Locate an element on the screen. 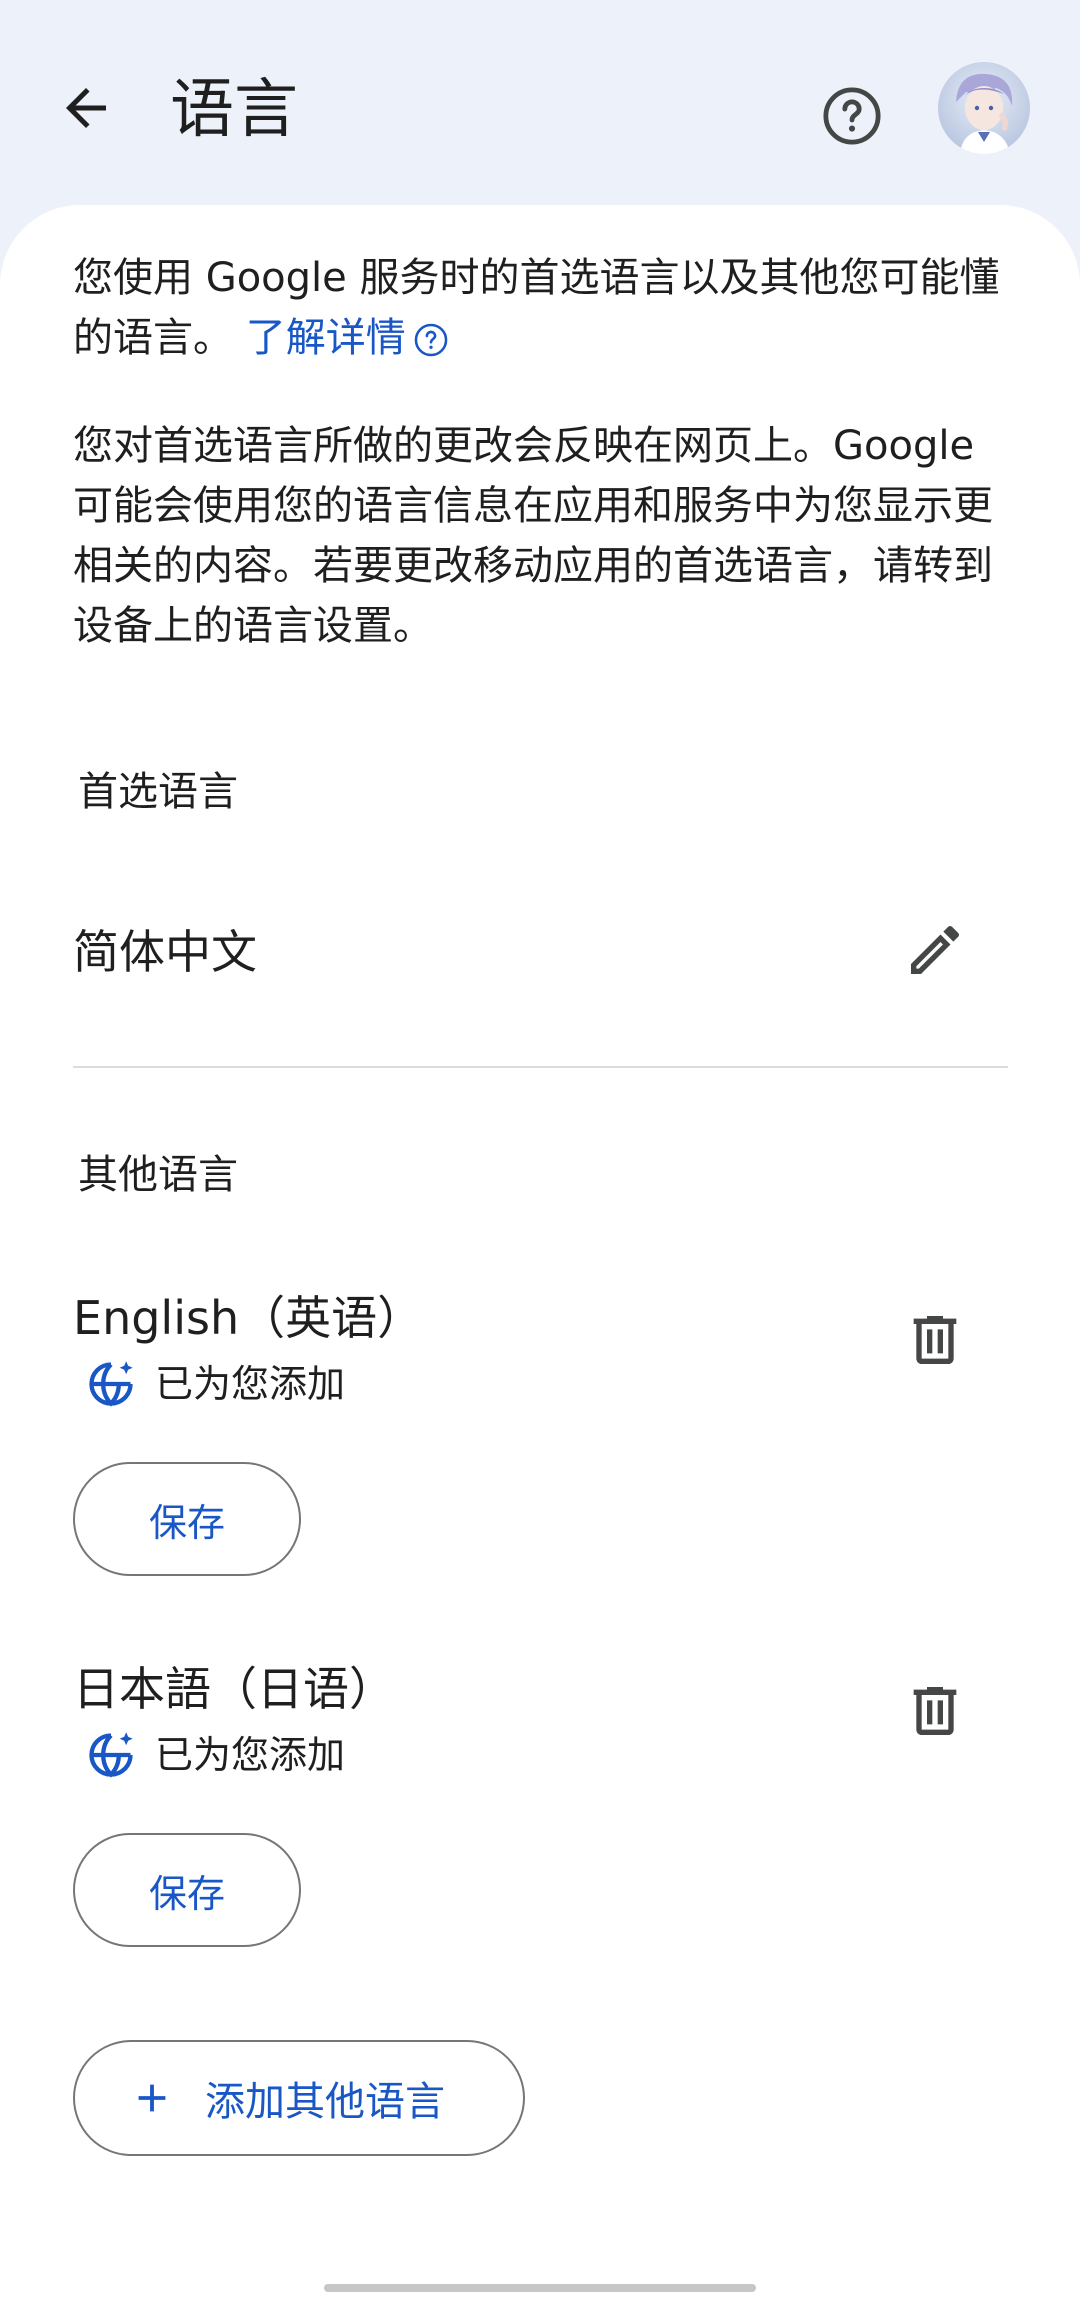 The width and height of the screenshot is (1080, 2297). add-other-language-button: 添加其他语言 is located at coordinates (299, 2098).